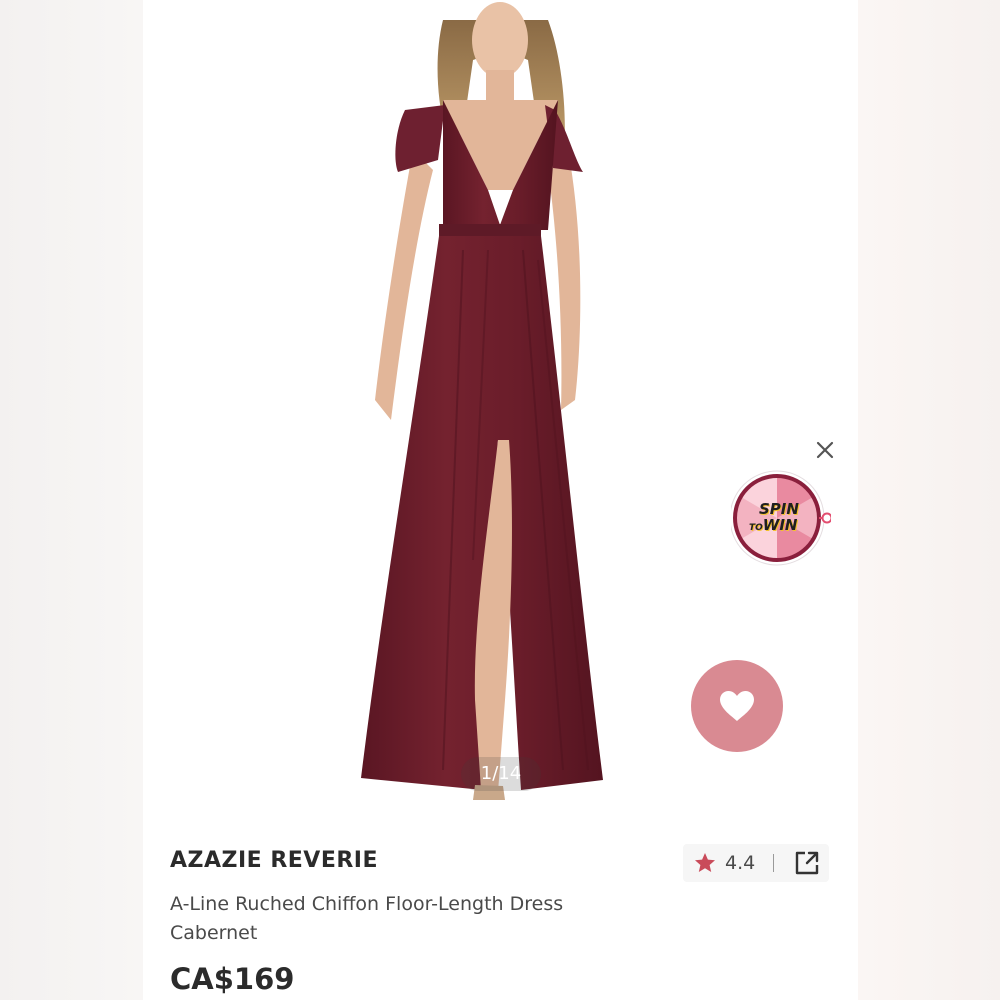 The image size is (1000, 1000). Describe the element at coordinates (756, 528) in the screenshot. I see `to-label: TO` at that location.